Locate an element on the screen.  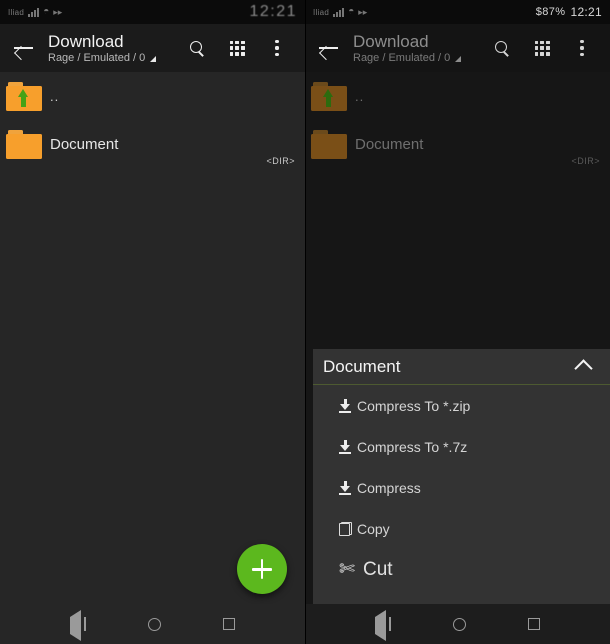
status-bar-right: 12:21 is located at coordinates (273, 12).